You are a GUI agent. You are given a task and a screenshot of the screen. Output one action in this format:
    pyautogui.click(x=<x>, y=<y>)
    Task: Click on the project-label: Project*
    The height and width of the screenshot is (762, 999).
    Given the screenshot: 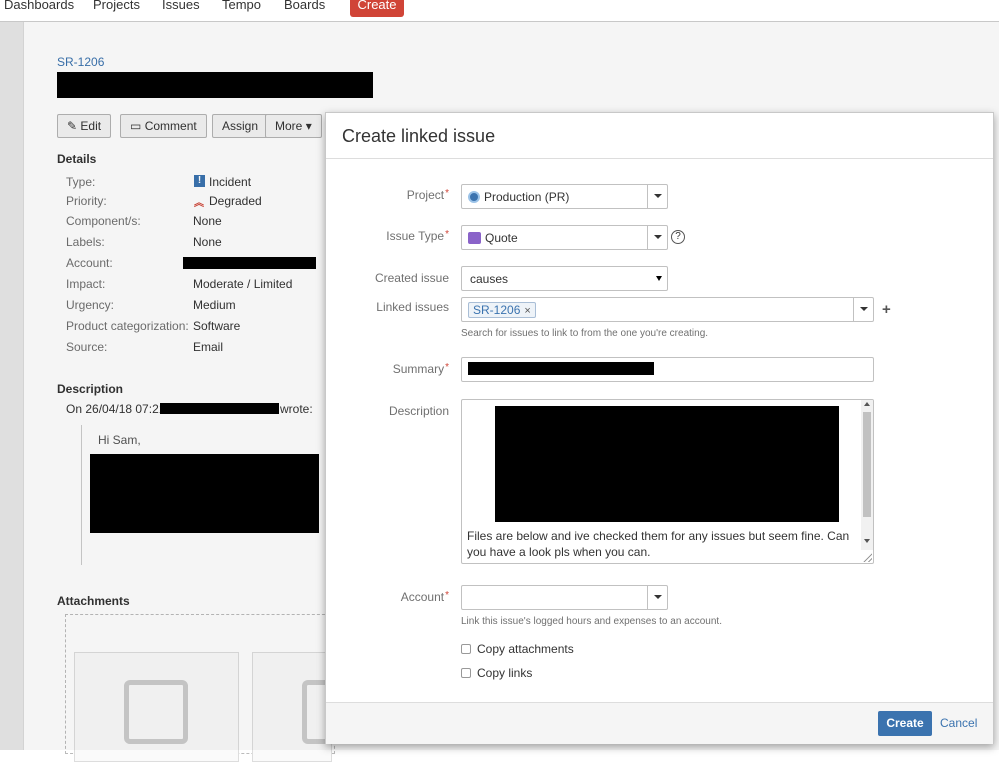 What is the action you would take?
    pyautogui.click(x=427, y=195)
    